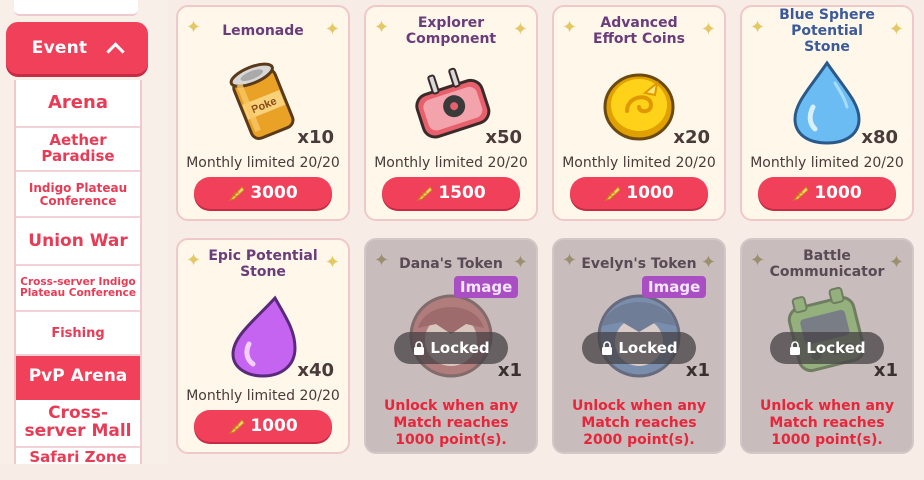  What do you see at coordinates (462, 193) in the screenshot?
I see `price-value: 1500` at bounding box center [462, 193].